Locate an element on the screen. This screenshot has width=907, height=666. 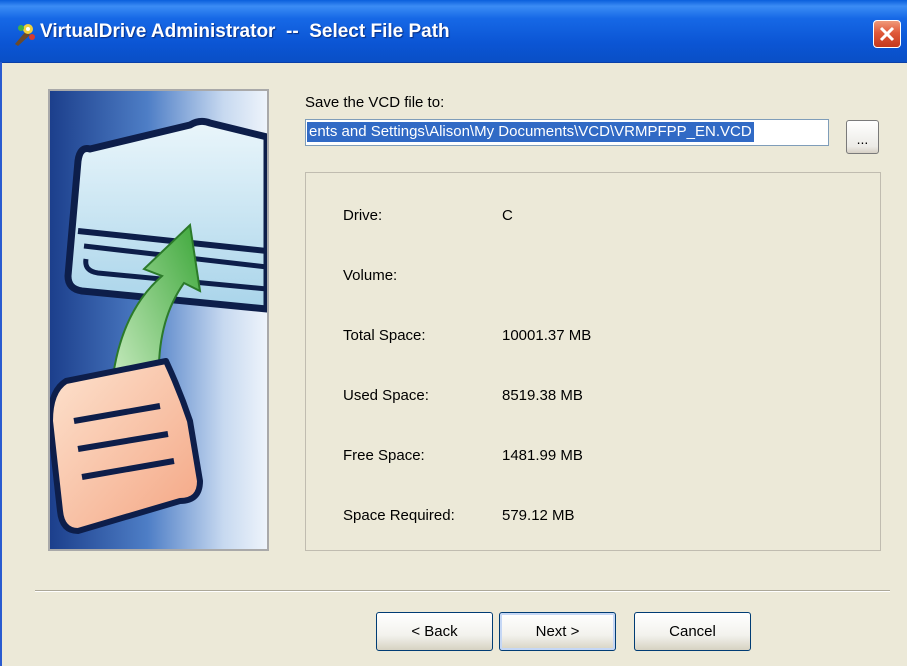
used-space-value: 8519.38 MB is located at coordinates (542, 395).